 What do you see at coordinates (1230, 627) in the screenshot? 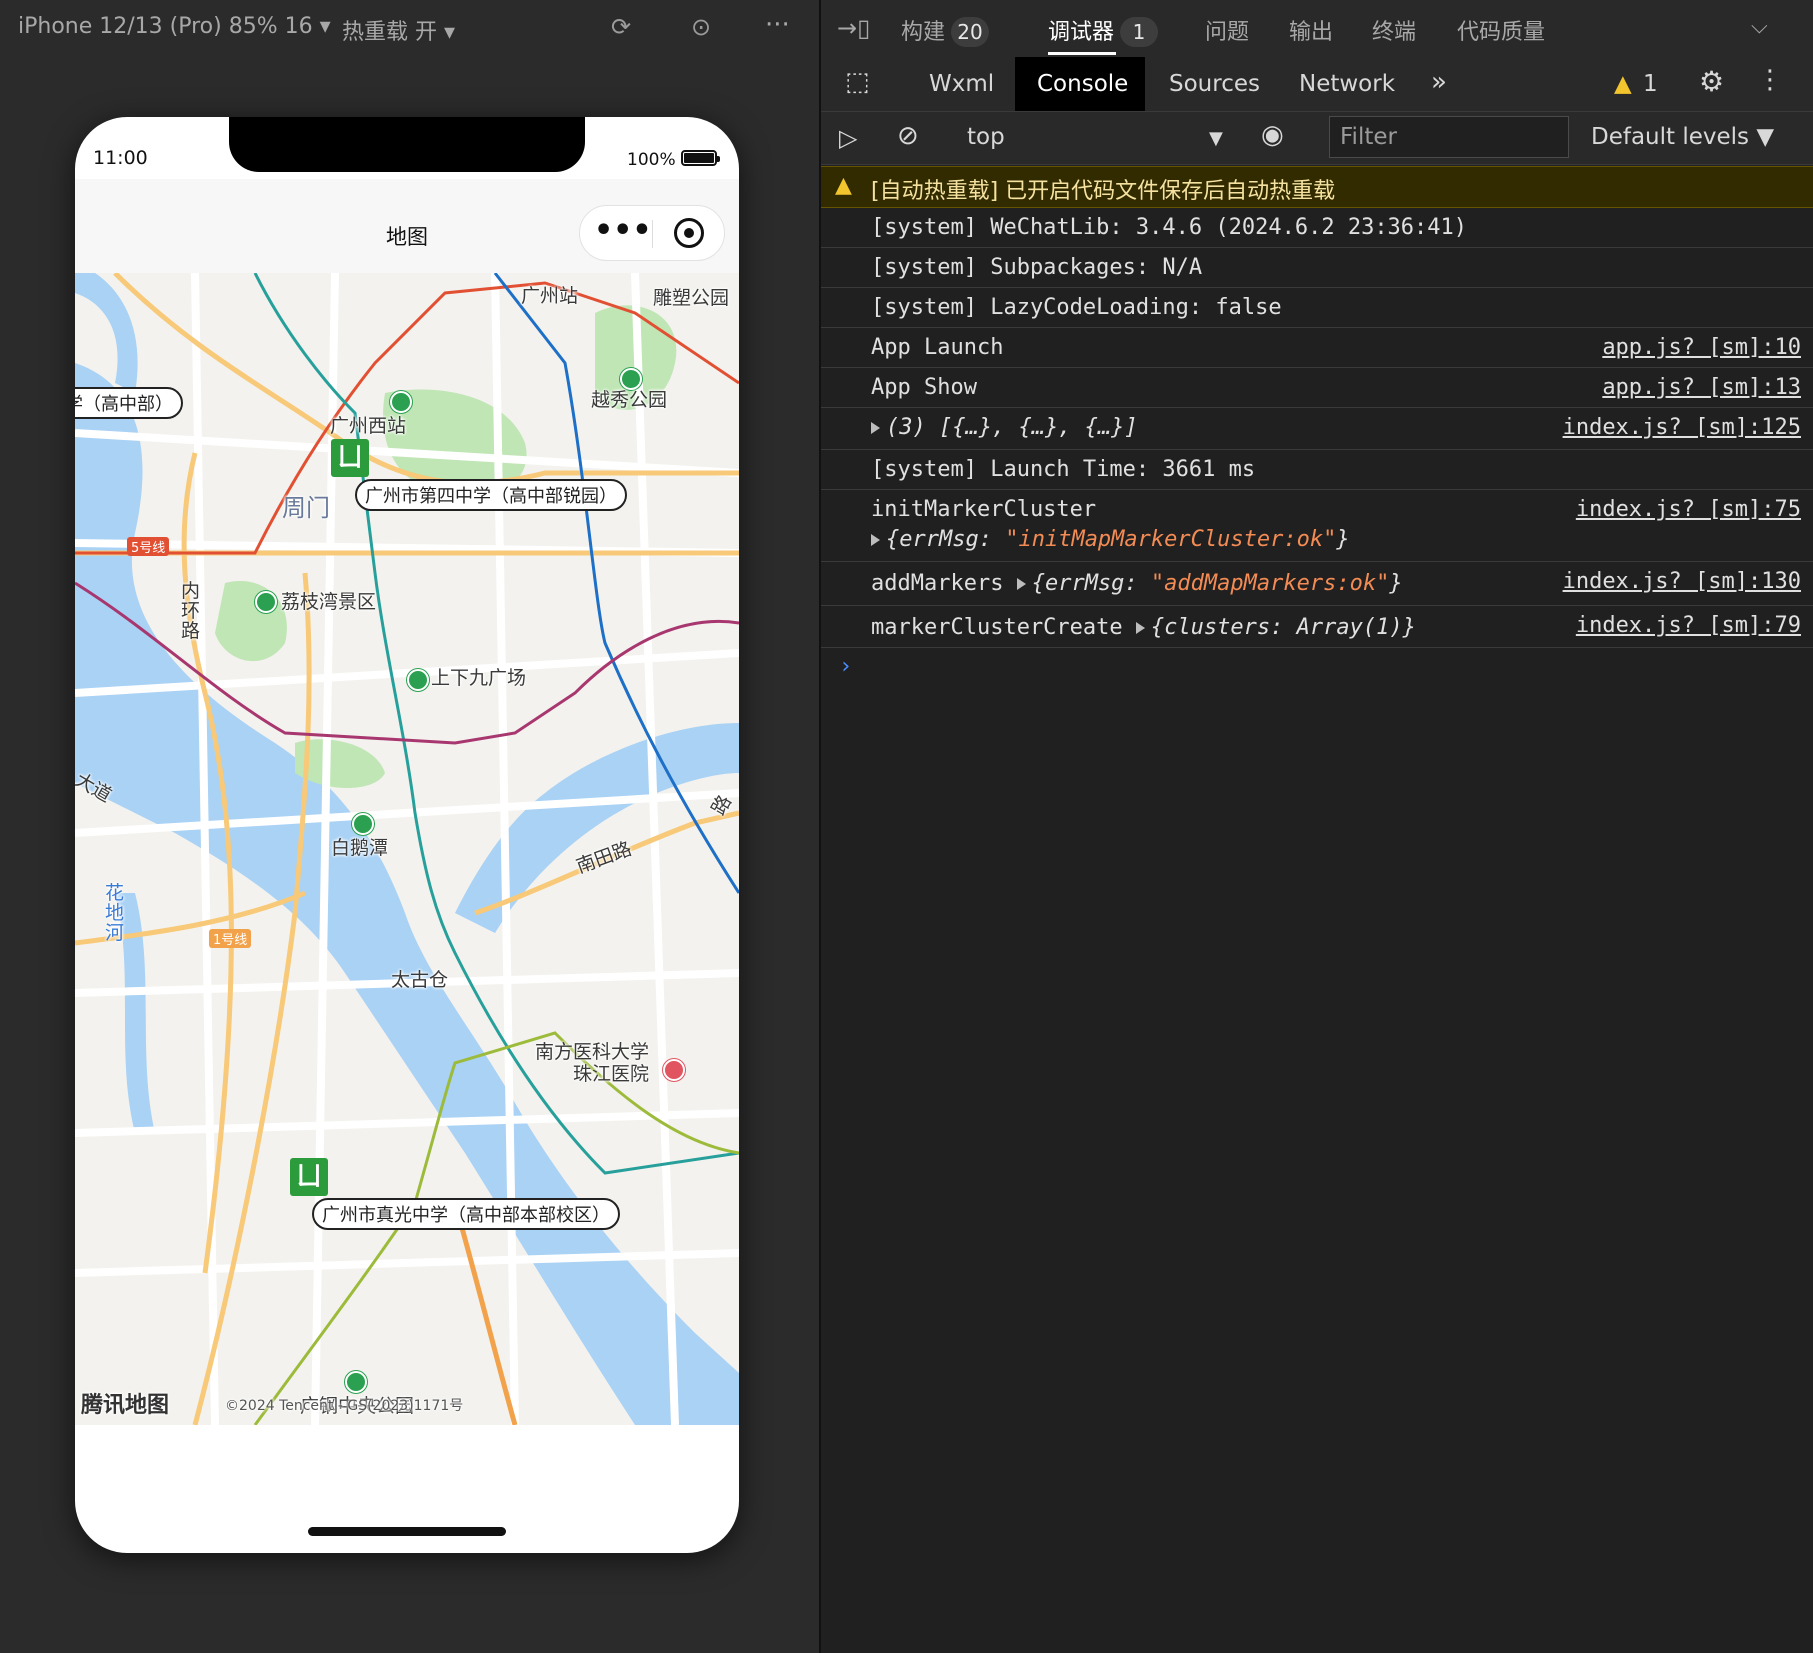
I see `object-key: clusters:` at bounding box center [1230, 627].